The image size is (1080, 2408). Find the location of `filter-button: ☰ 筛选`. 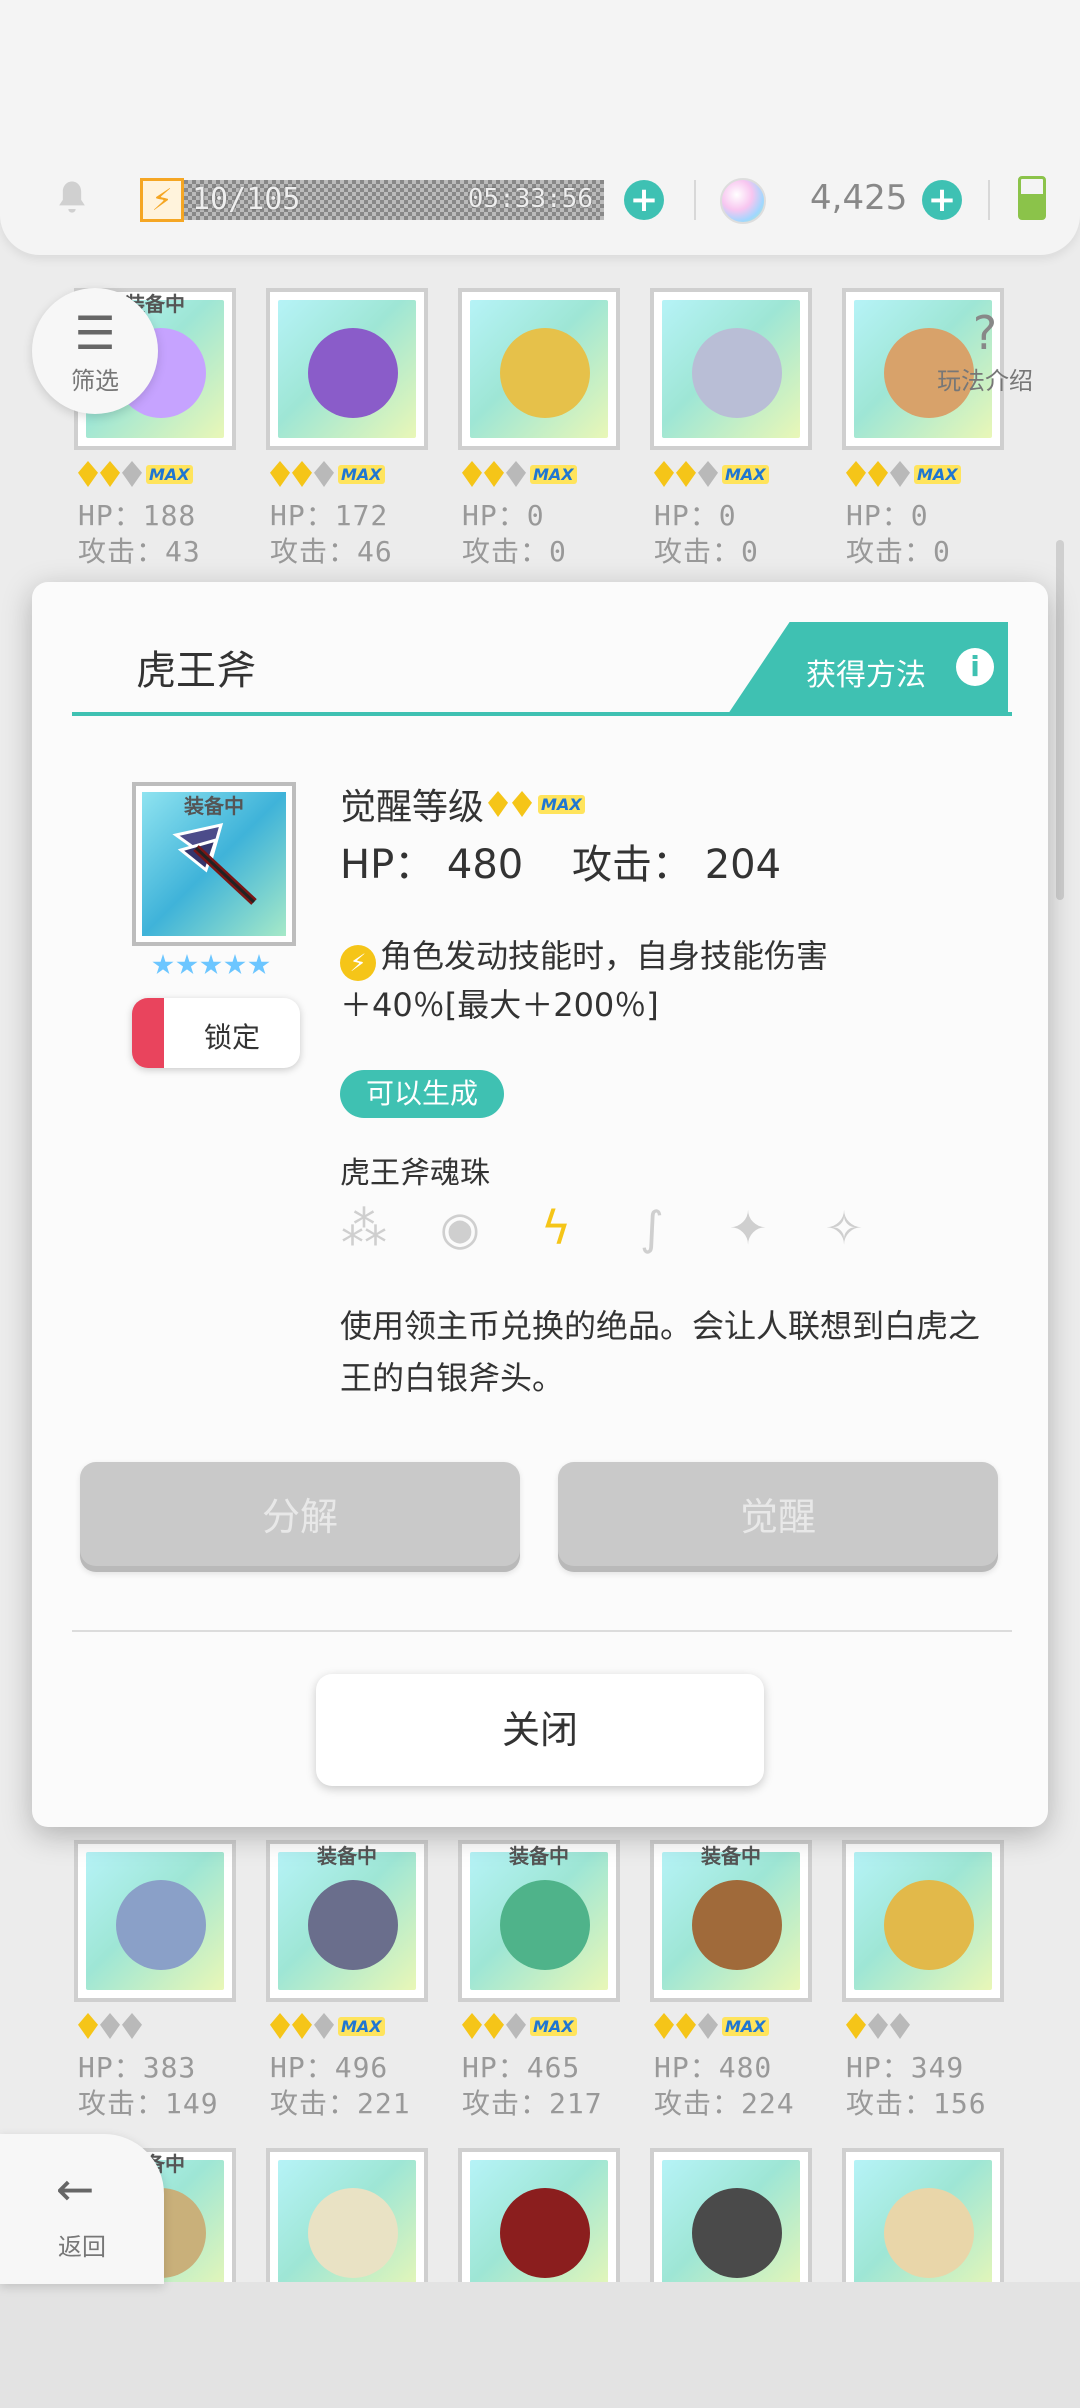

filter-button: ☰ 筛选 is located at coordinates (95, 351).